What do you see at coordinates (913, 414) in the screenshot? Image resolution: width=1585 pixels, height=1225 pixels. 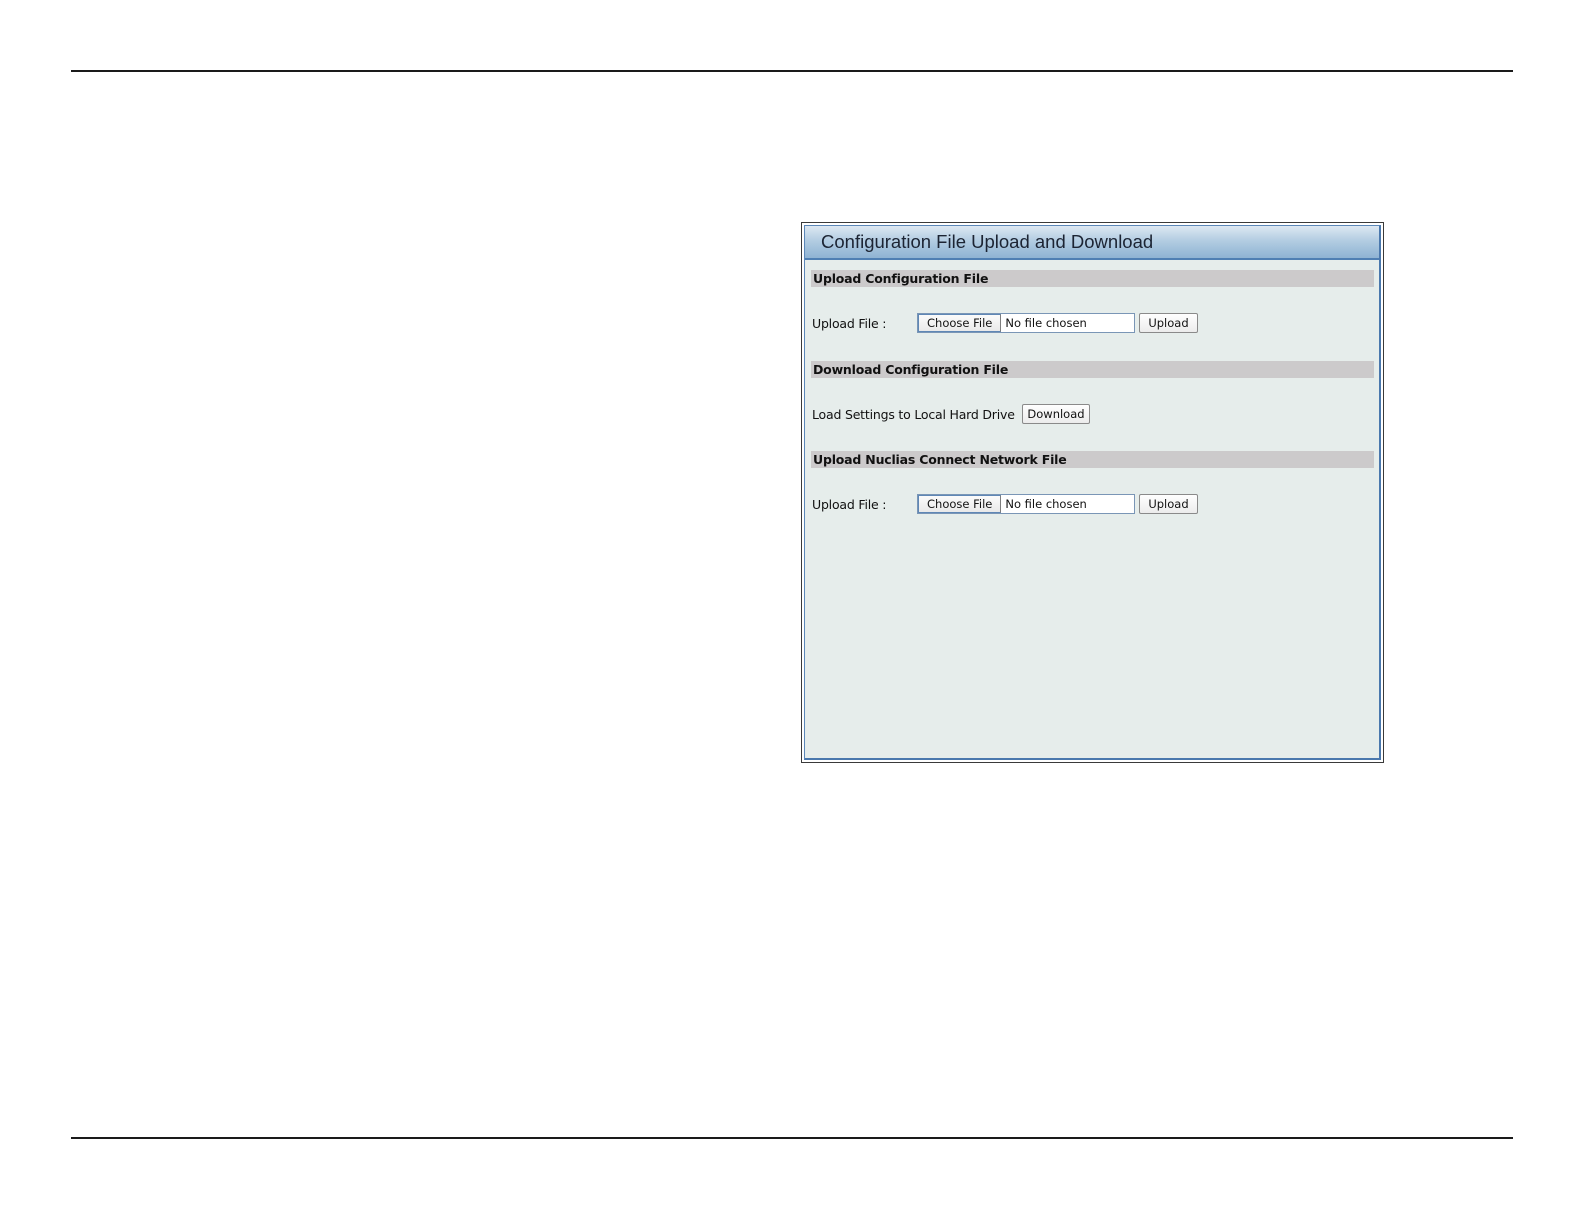 I see `download-config-label: Load Settings to Local Hard Drive` at bounding box center [913, 414].